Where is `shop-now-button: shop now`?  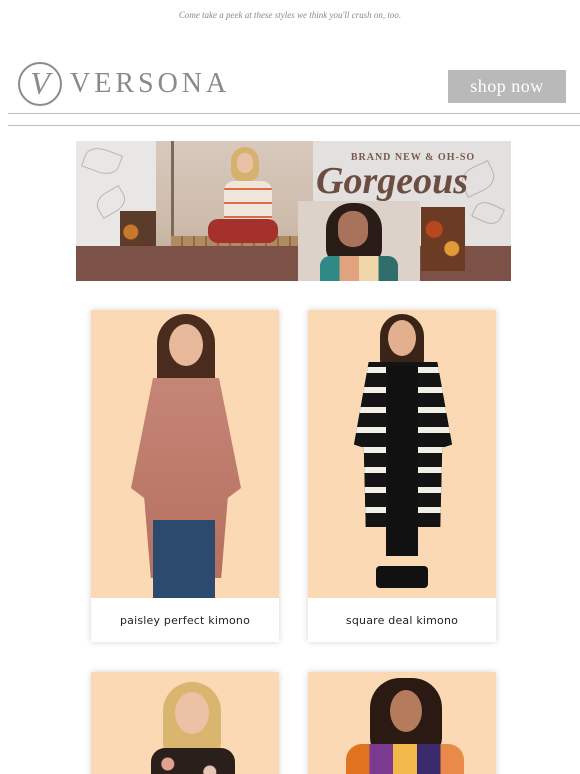 shop-now-button: shop now is located at coordinates (507, 86).